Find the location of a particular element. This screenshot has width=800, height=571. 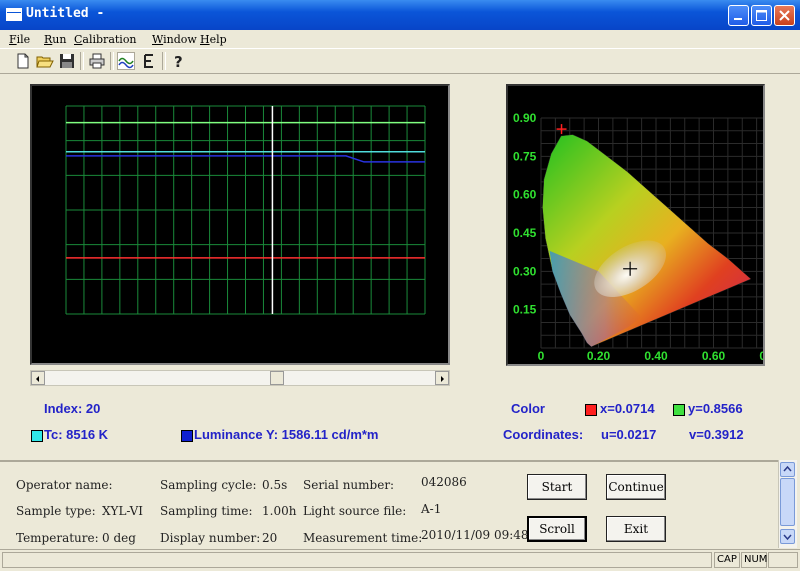

arrow-up-icon is located at coordinates (787, 468).